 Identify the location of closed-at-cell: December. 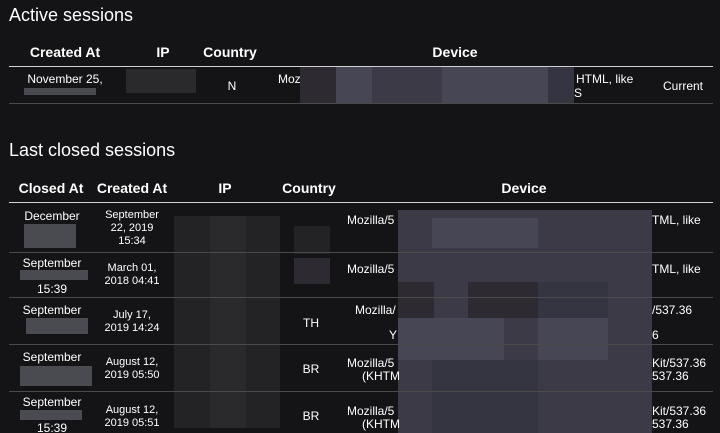
(52, 216).